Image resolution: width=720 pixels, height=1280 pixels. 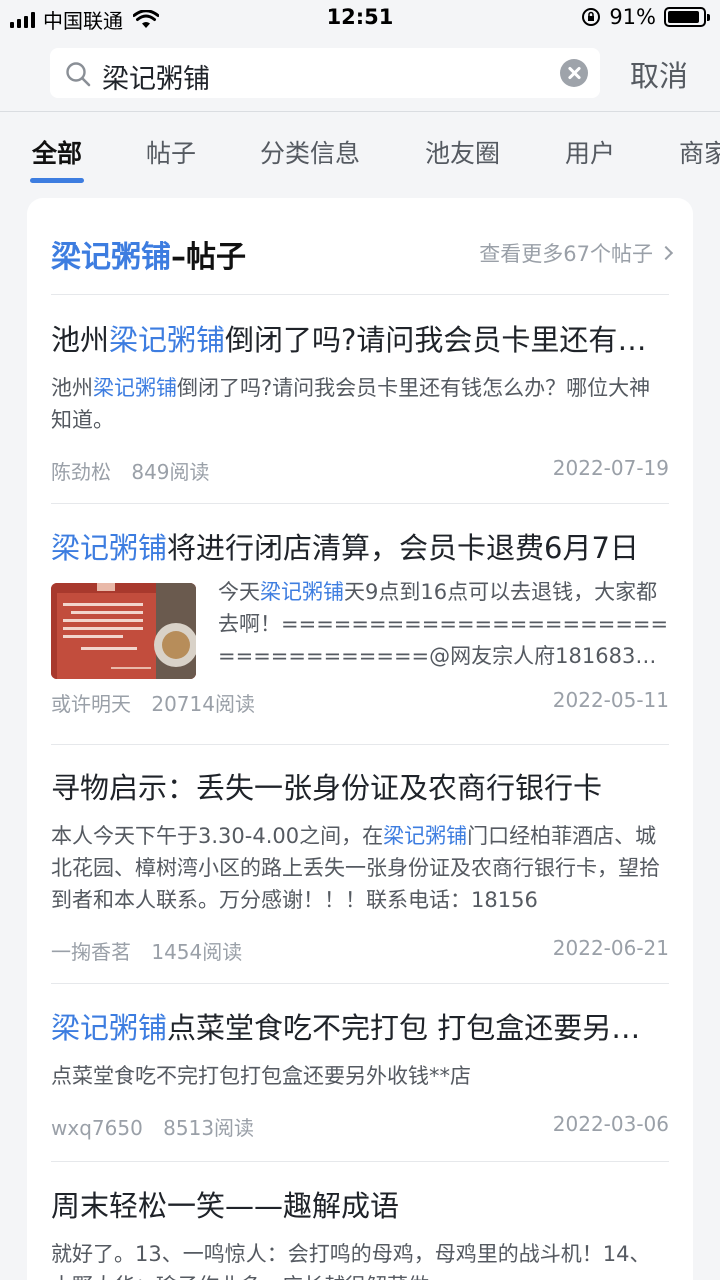 What do you see at coordinates (666, 253) in the screenshot?
I see `chevron-right-icon` at bounding box center [666, 253].